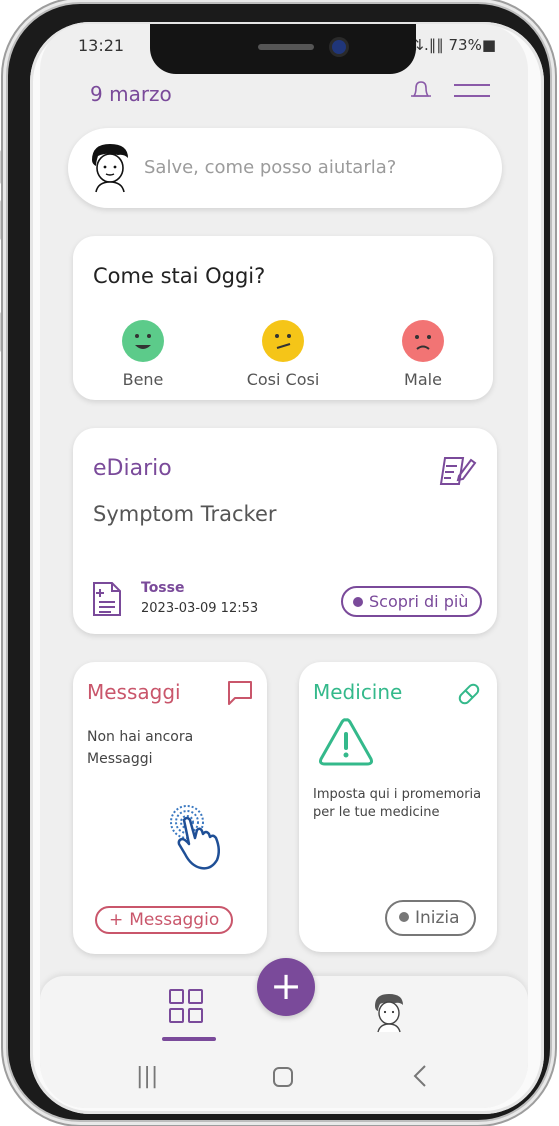 This screenshot has height=1126, width=559. Describe the element at coordinates (179, 276) in the screenshot. I see `mood-title: Come stai Oggi?` at that location.